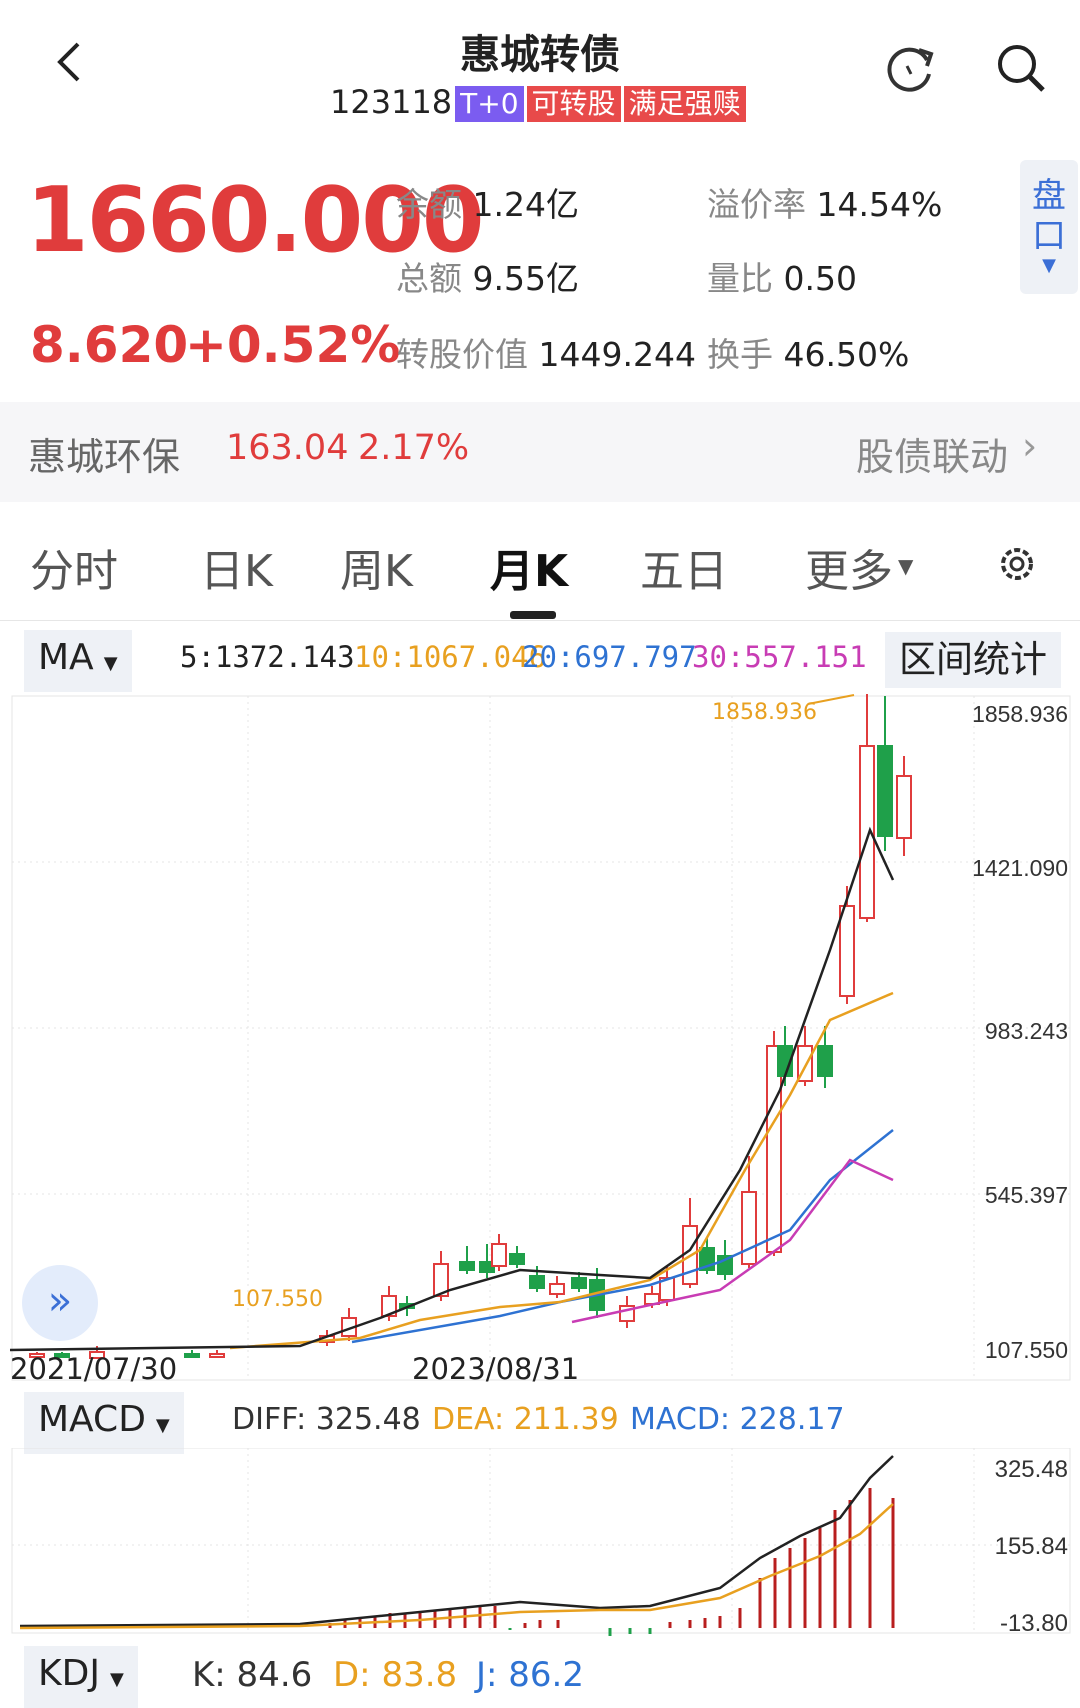 This screenshot has height=1708, width=1080. Describe the element at coordinates (764, 712) in the screenshot. I see `high-label: 1858.936` at that location.